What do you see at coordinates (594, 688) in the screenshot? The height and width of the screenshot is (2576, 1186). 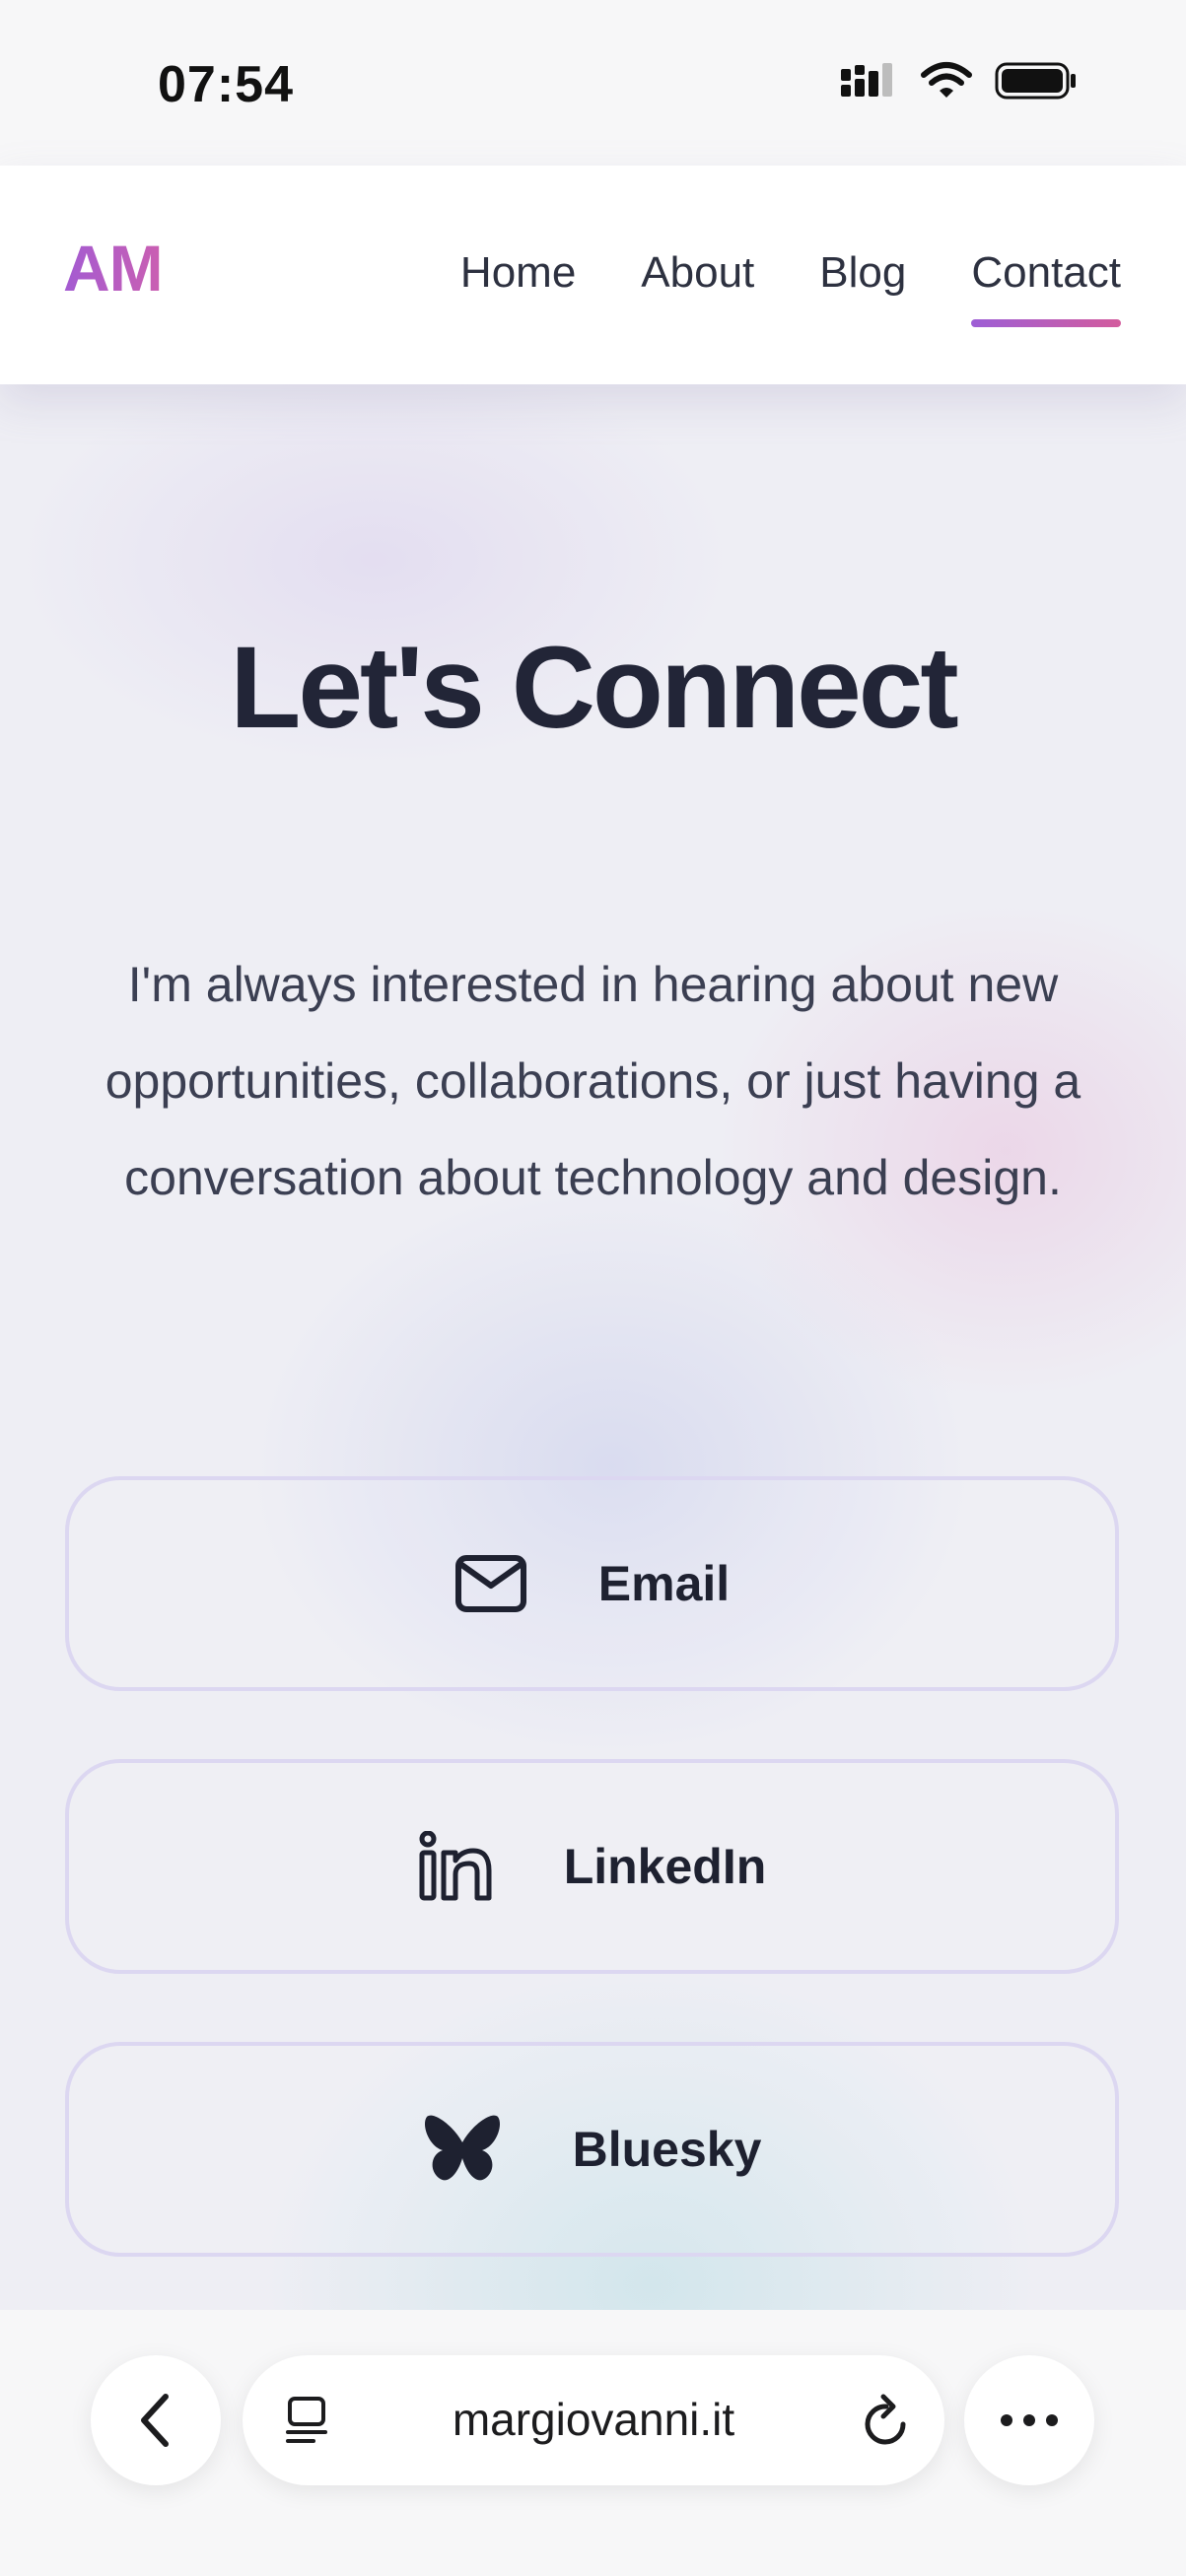 I see `page-title: Let's Connect` at bounding box center [594, 688].